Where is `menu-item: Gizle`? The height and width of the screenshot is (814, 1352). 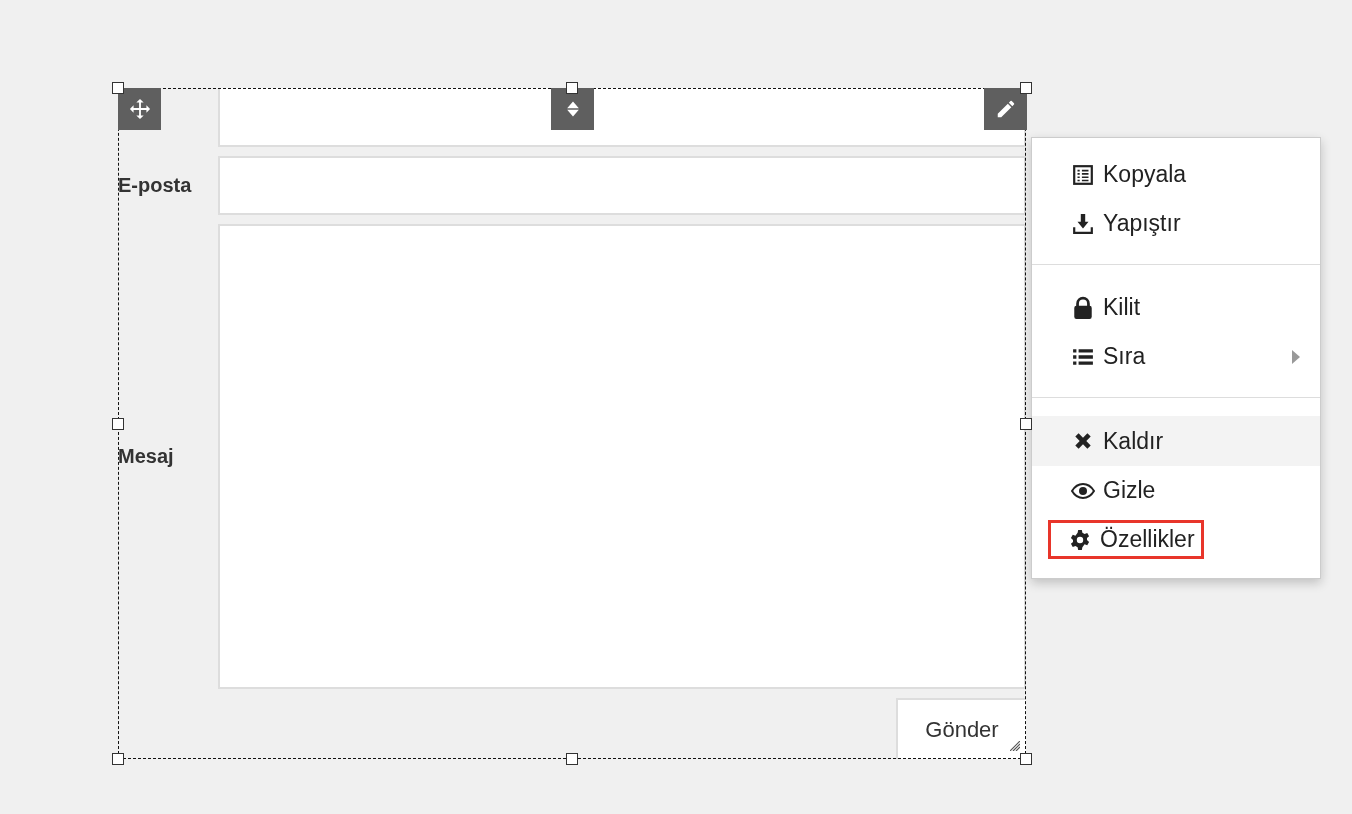
menu-item: Gizle is located at coordinates (1176, 490).